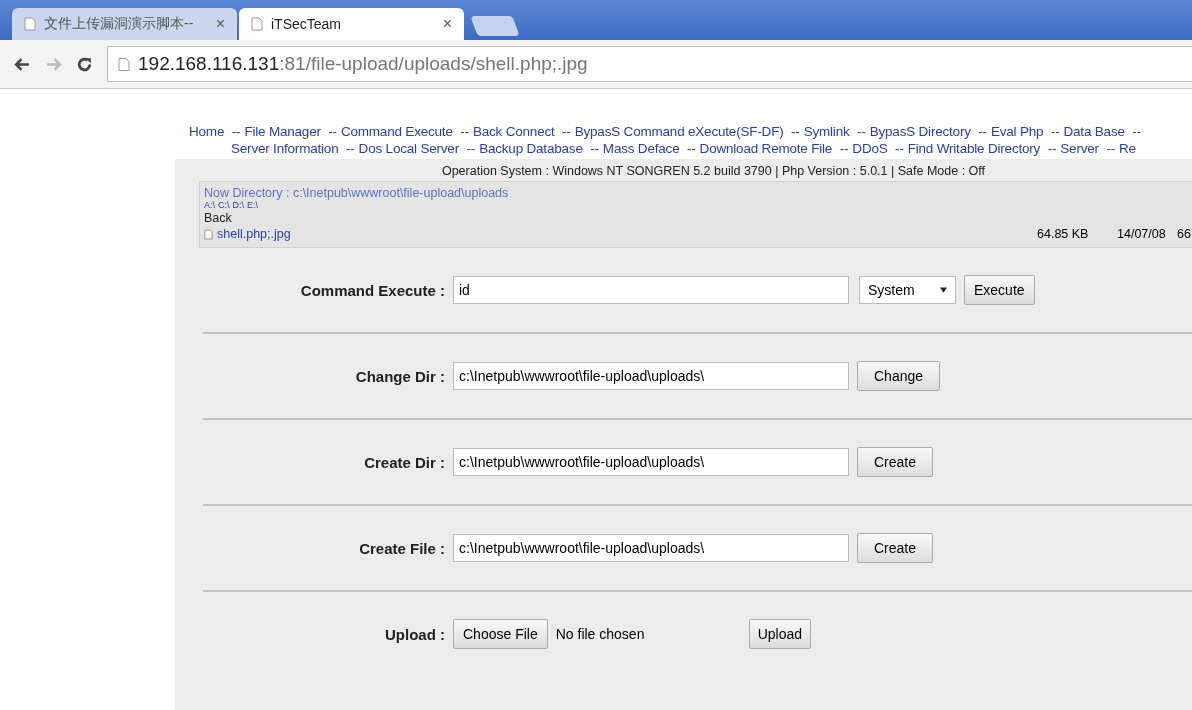 The width and height of the screenshot is (1192, 710). I want to click on form-label: Change Dir :, so click(399, 376).